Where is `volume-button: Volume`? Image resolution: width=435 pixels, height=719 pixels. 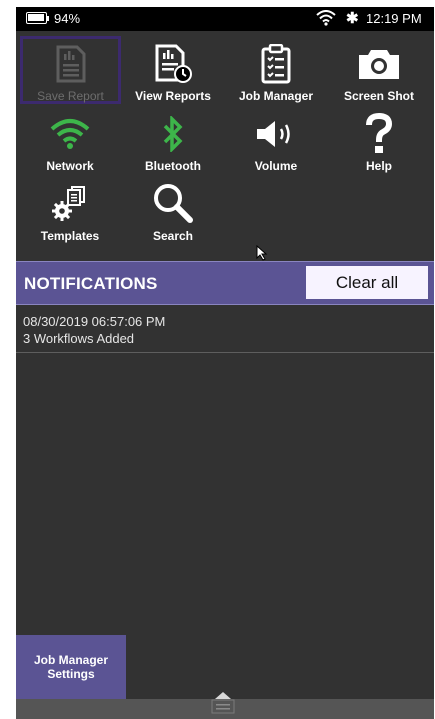 volume-button: Volume is located at coordinates (276, 141).